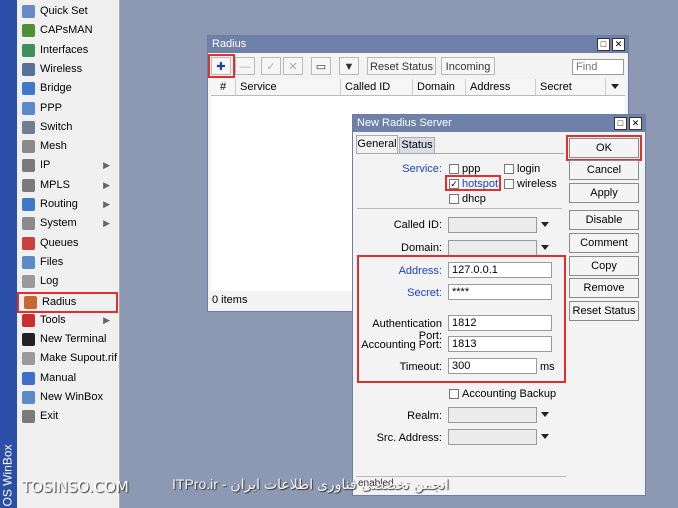  Describe the element at coordinates (28, 282) in the screenshot. I see `log-icon` at that location.